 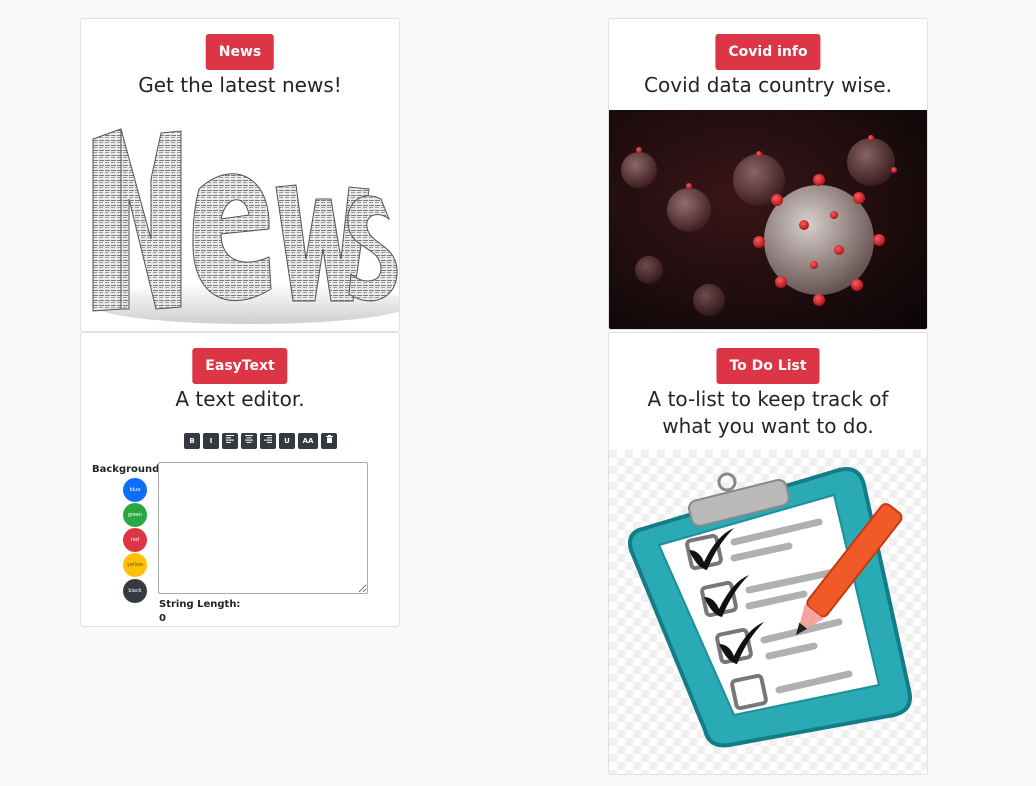 I want to click on align-center-icon, so click(x=249, y=439).